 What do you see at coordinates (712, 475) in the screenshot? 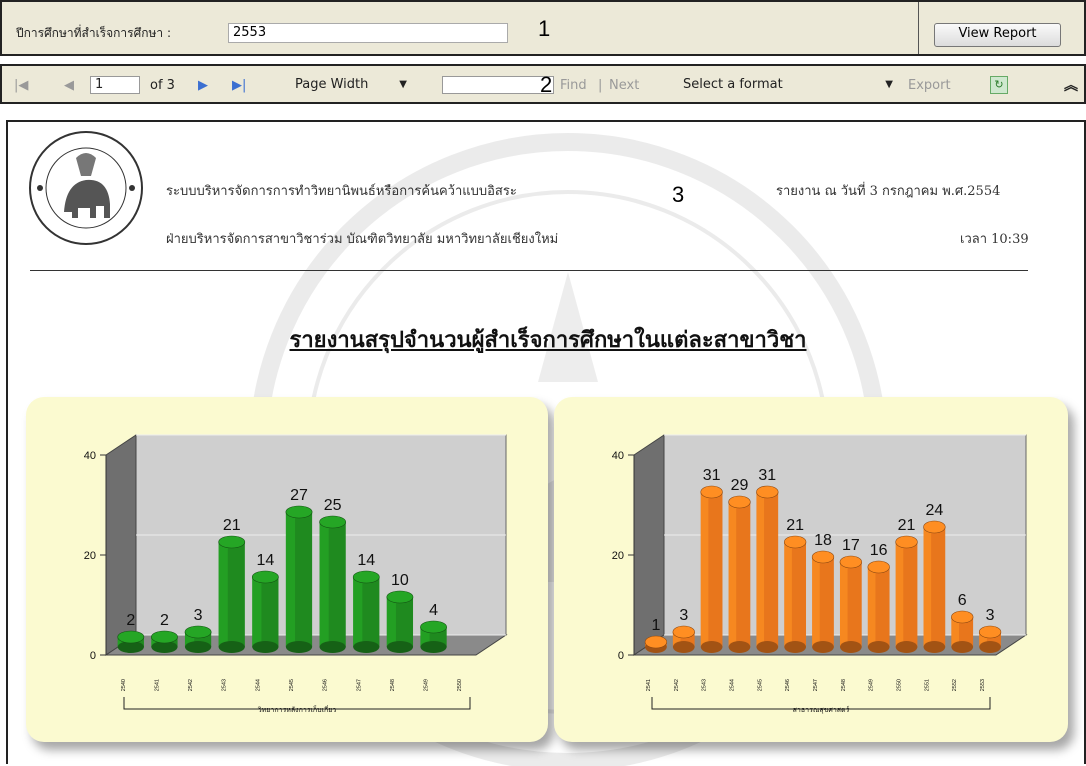
I see `data-label: 31` at bounding box center [712, 475].